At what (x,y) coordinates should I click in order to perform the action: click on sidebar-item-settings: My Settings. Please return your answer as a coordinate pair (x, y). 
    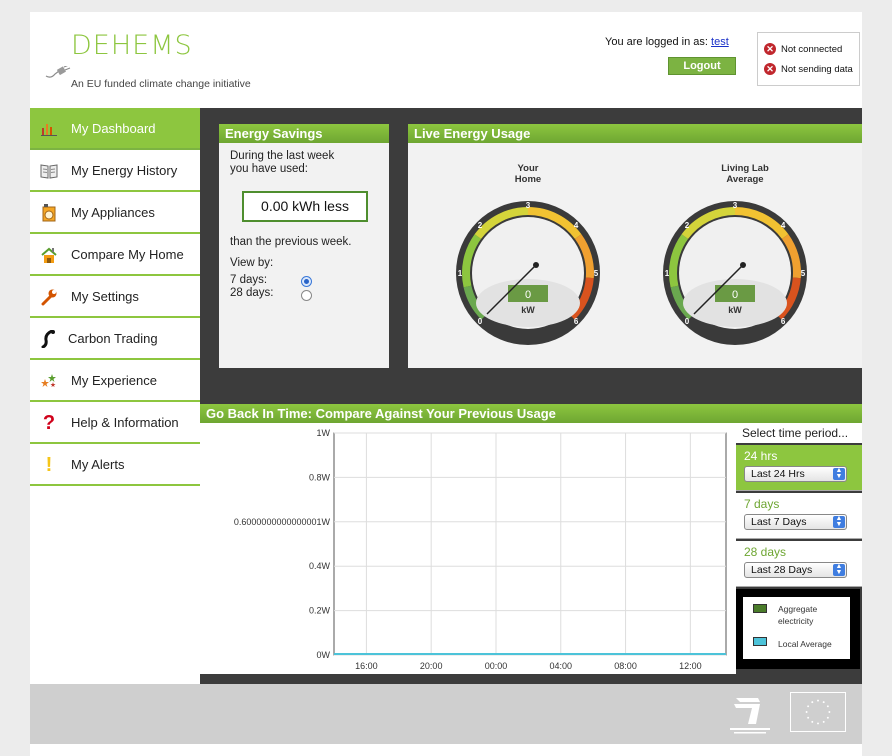
    Looking at the image, I should click on (115, 297).